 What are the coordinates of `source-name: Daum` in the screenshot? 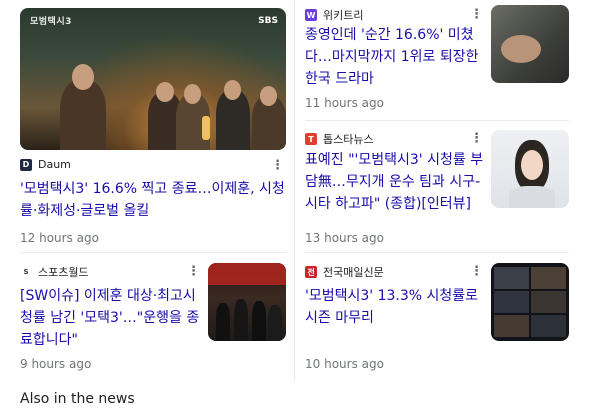 It's located at (54, 164).